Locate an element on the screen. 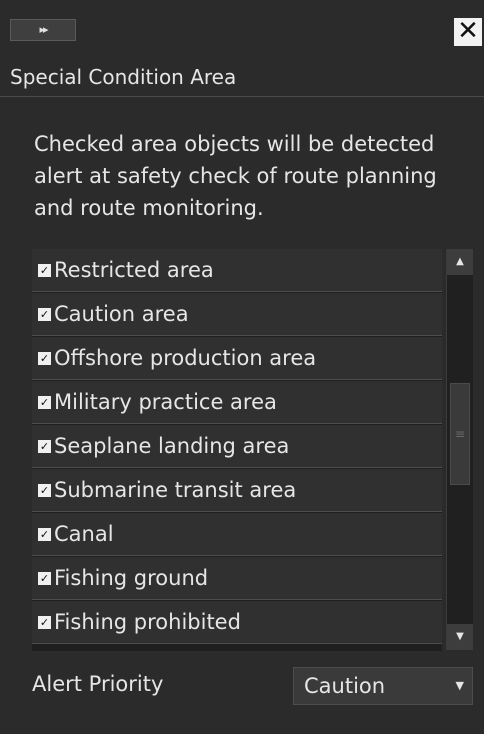  close-icon: ✕ is located at coordinates (468, 31).